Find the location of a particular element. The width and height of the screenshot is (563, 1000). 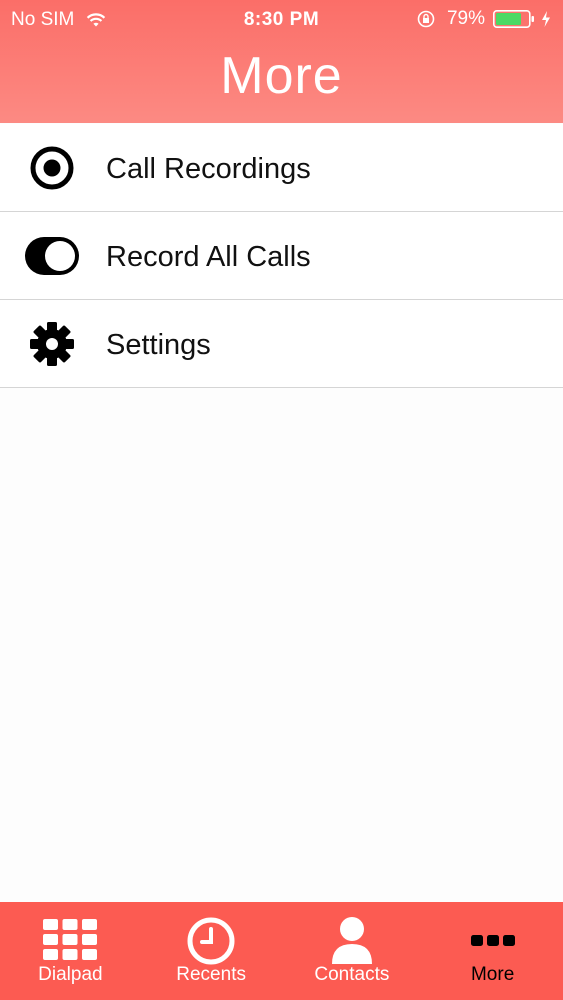

clock-icon is located at coordinates (211, 941).